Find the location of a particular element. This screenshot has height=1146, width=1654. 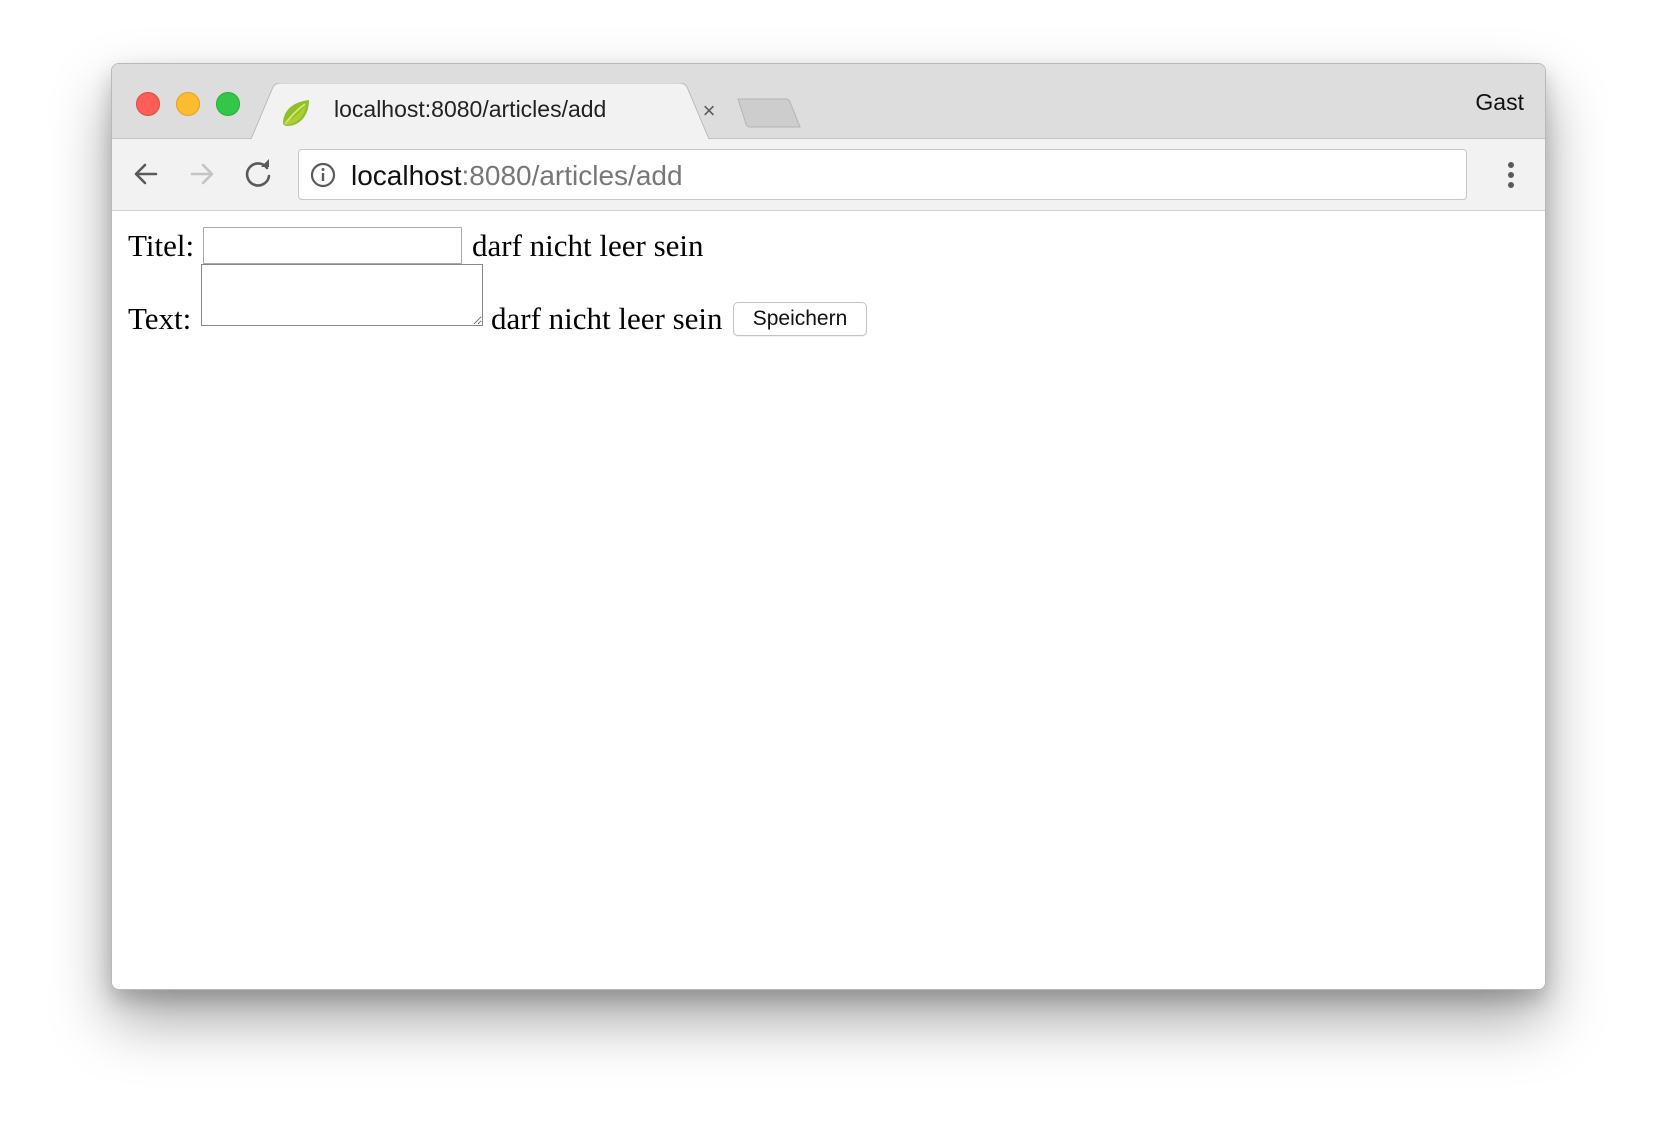

save-button: Speichern is located at coordinates (800, 319).